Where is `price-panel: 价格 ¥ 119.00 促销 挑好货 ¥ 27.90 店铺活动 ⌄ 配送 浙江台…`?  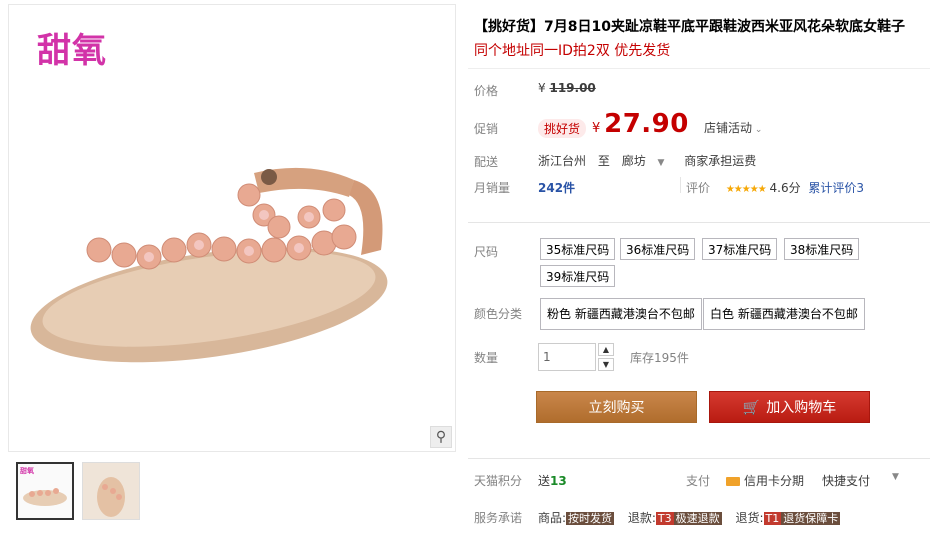
price-panel: 价格 ¥ 119.00 促销 挑好货 ¥ 27.90 店铺活动 ⌄ 配送 浙江台… is located at coordinates (699, 143).